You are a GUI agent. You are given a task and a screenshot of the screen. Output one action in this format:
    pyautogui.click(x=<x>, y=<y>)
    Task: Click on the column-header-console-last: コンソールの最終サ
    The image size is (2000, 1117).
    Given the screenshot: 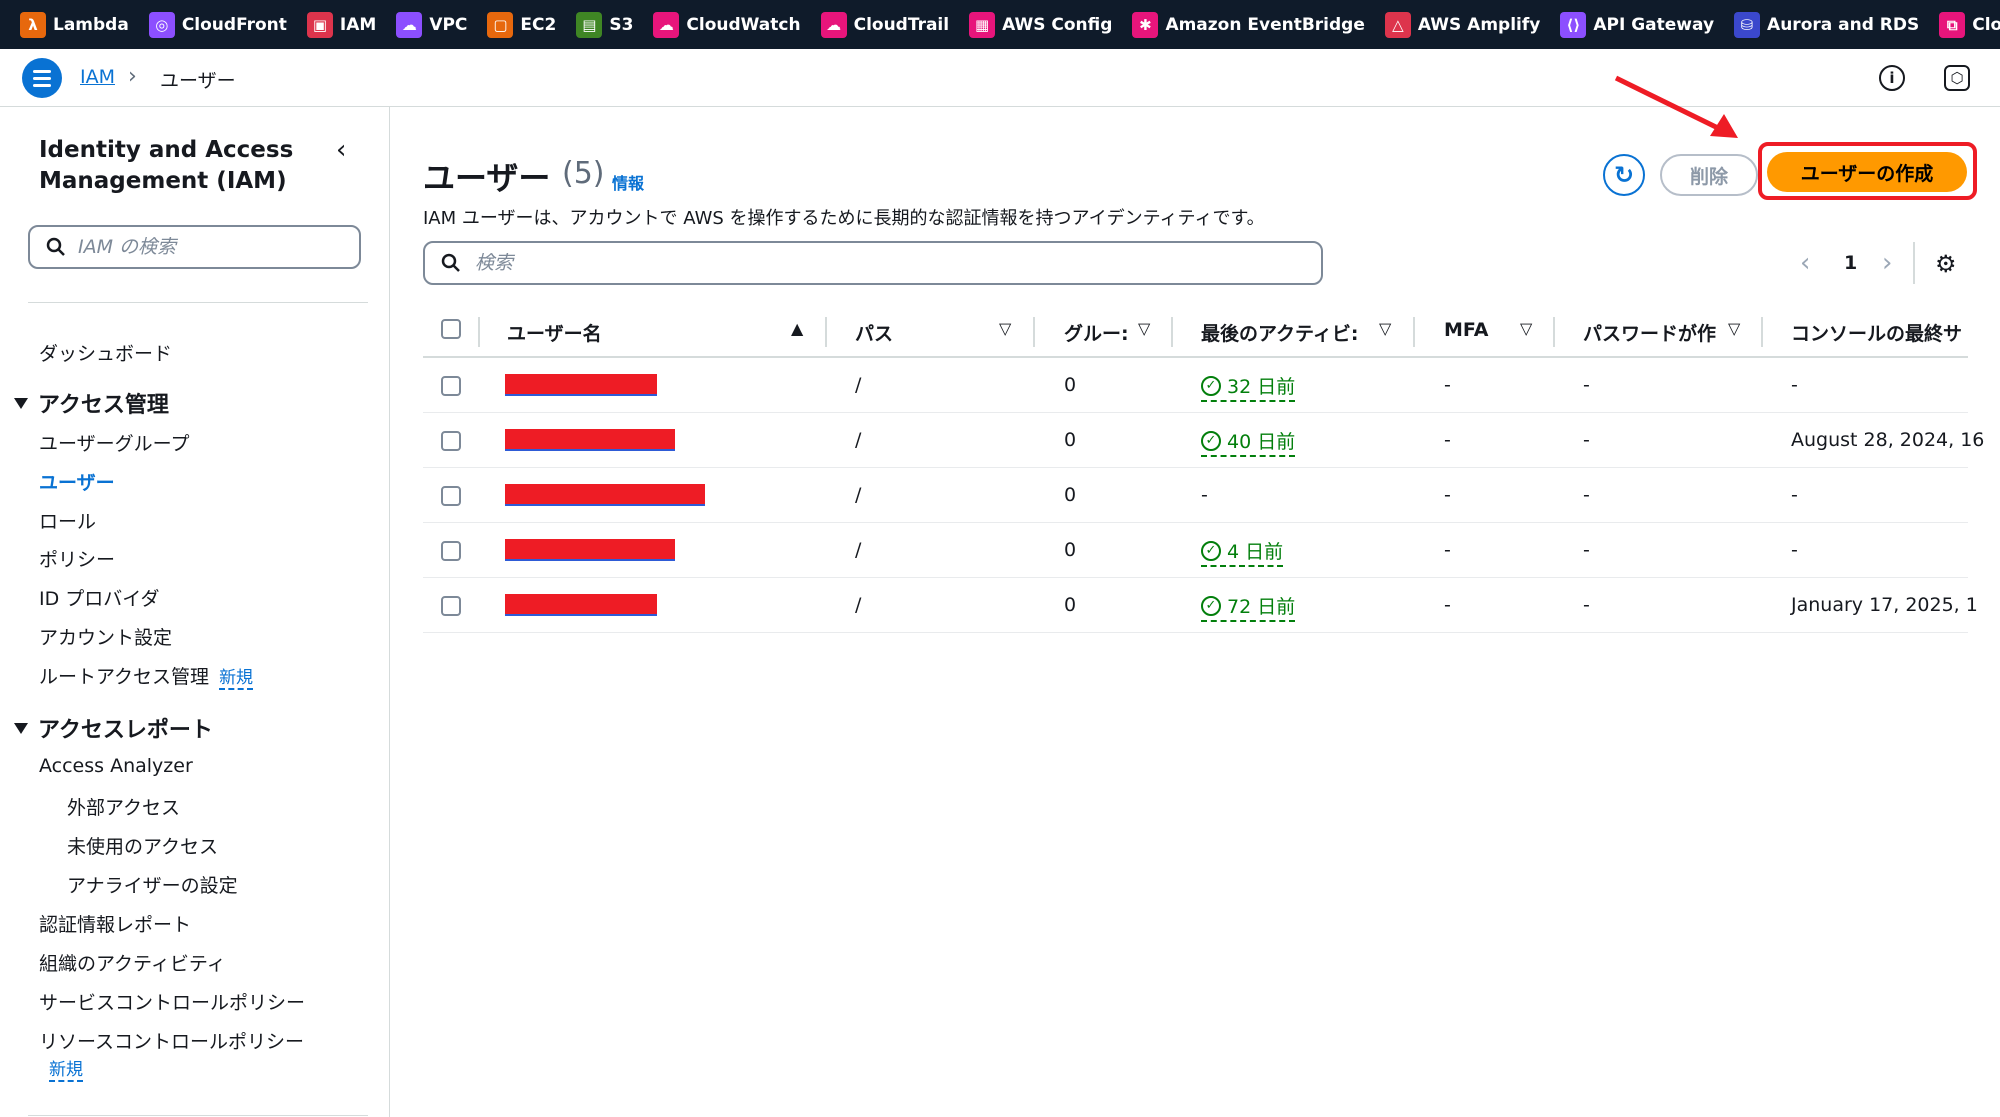 What is the action you would take?
    pyautogui.click(x=1876, y=332)
    